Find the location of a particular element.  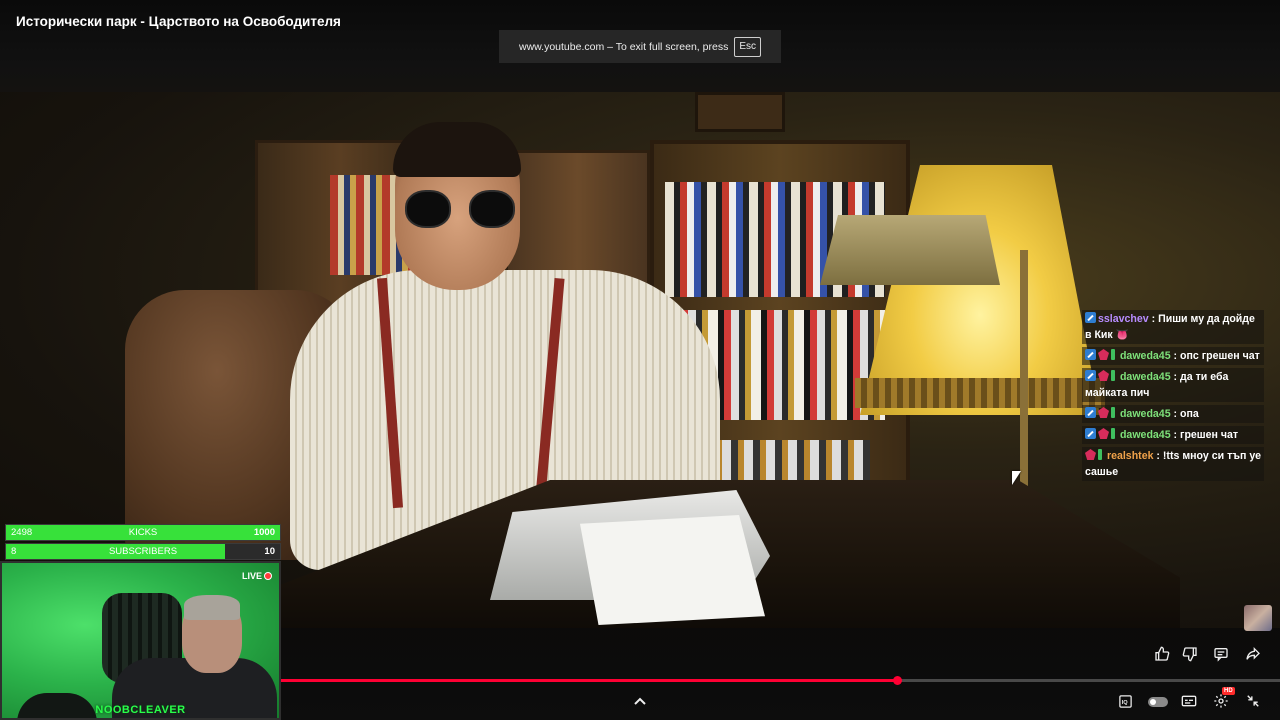

settings-icon: HD is located at coordinates (1223, 698).